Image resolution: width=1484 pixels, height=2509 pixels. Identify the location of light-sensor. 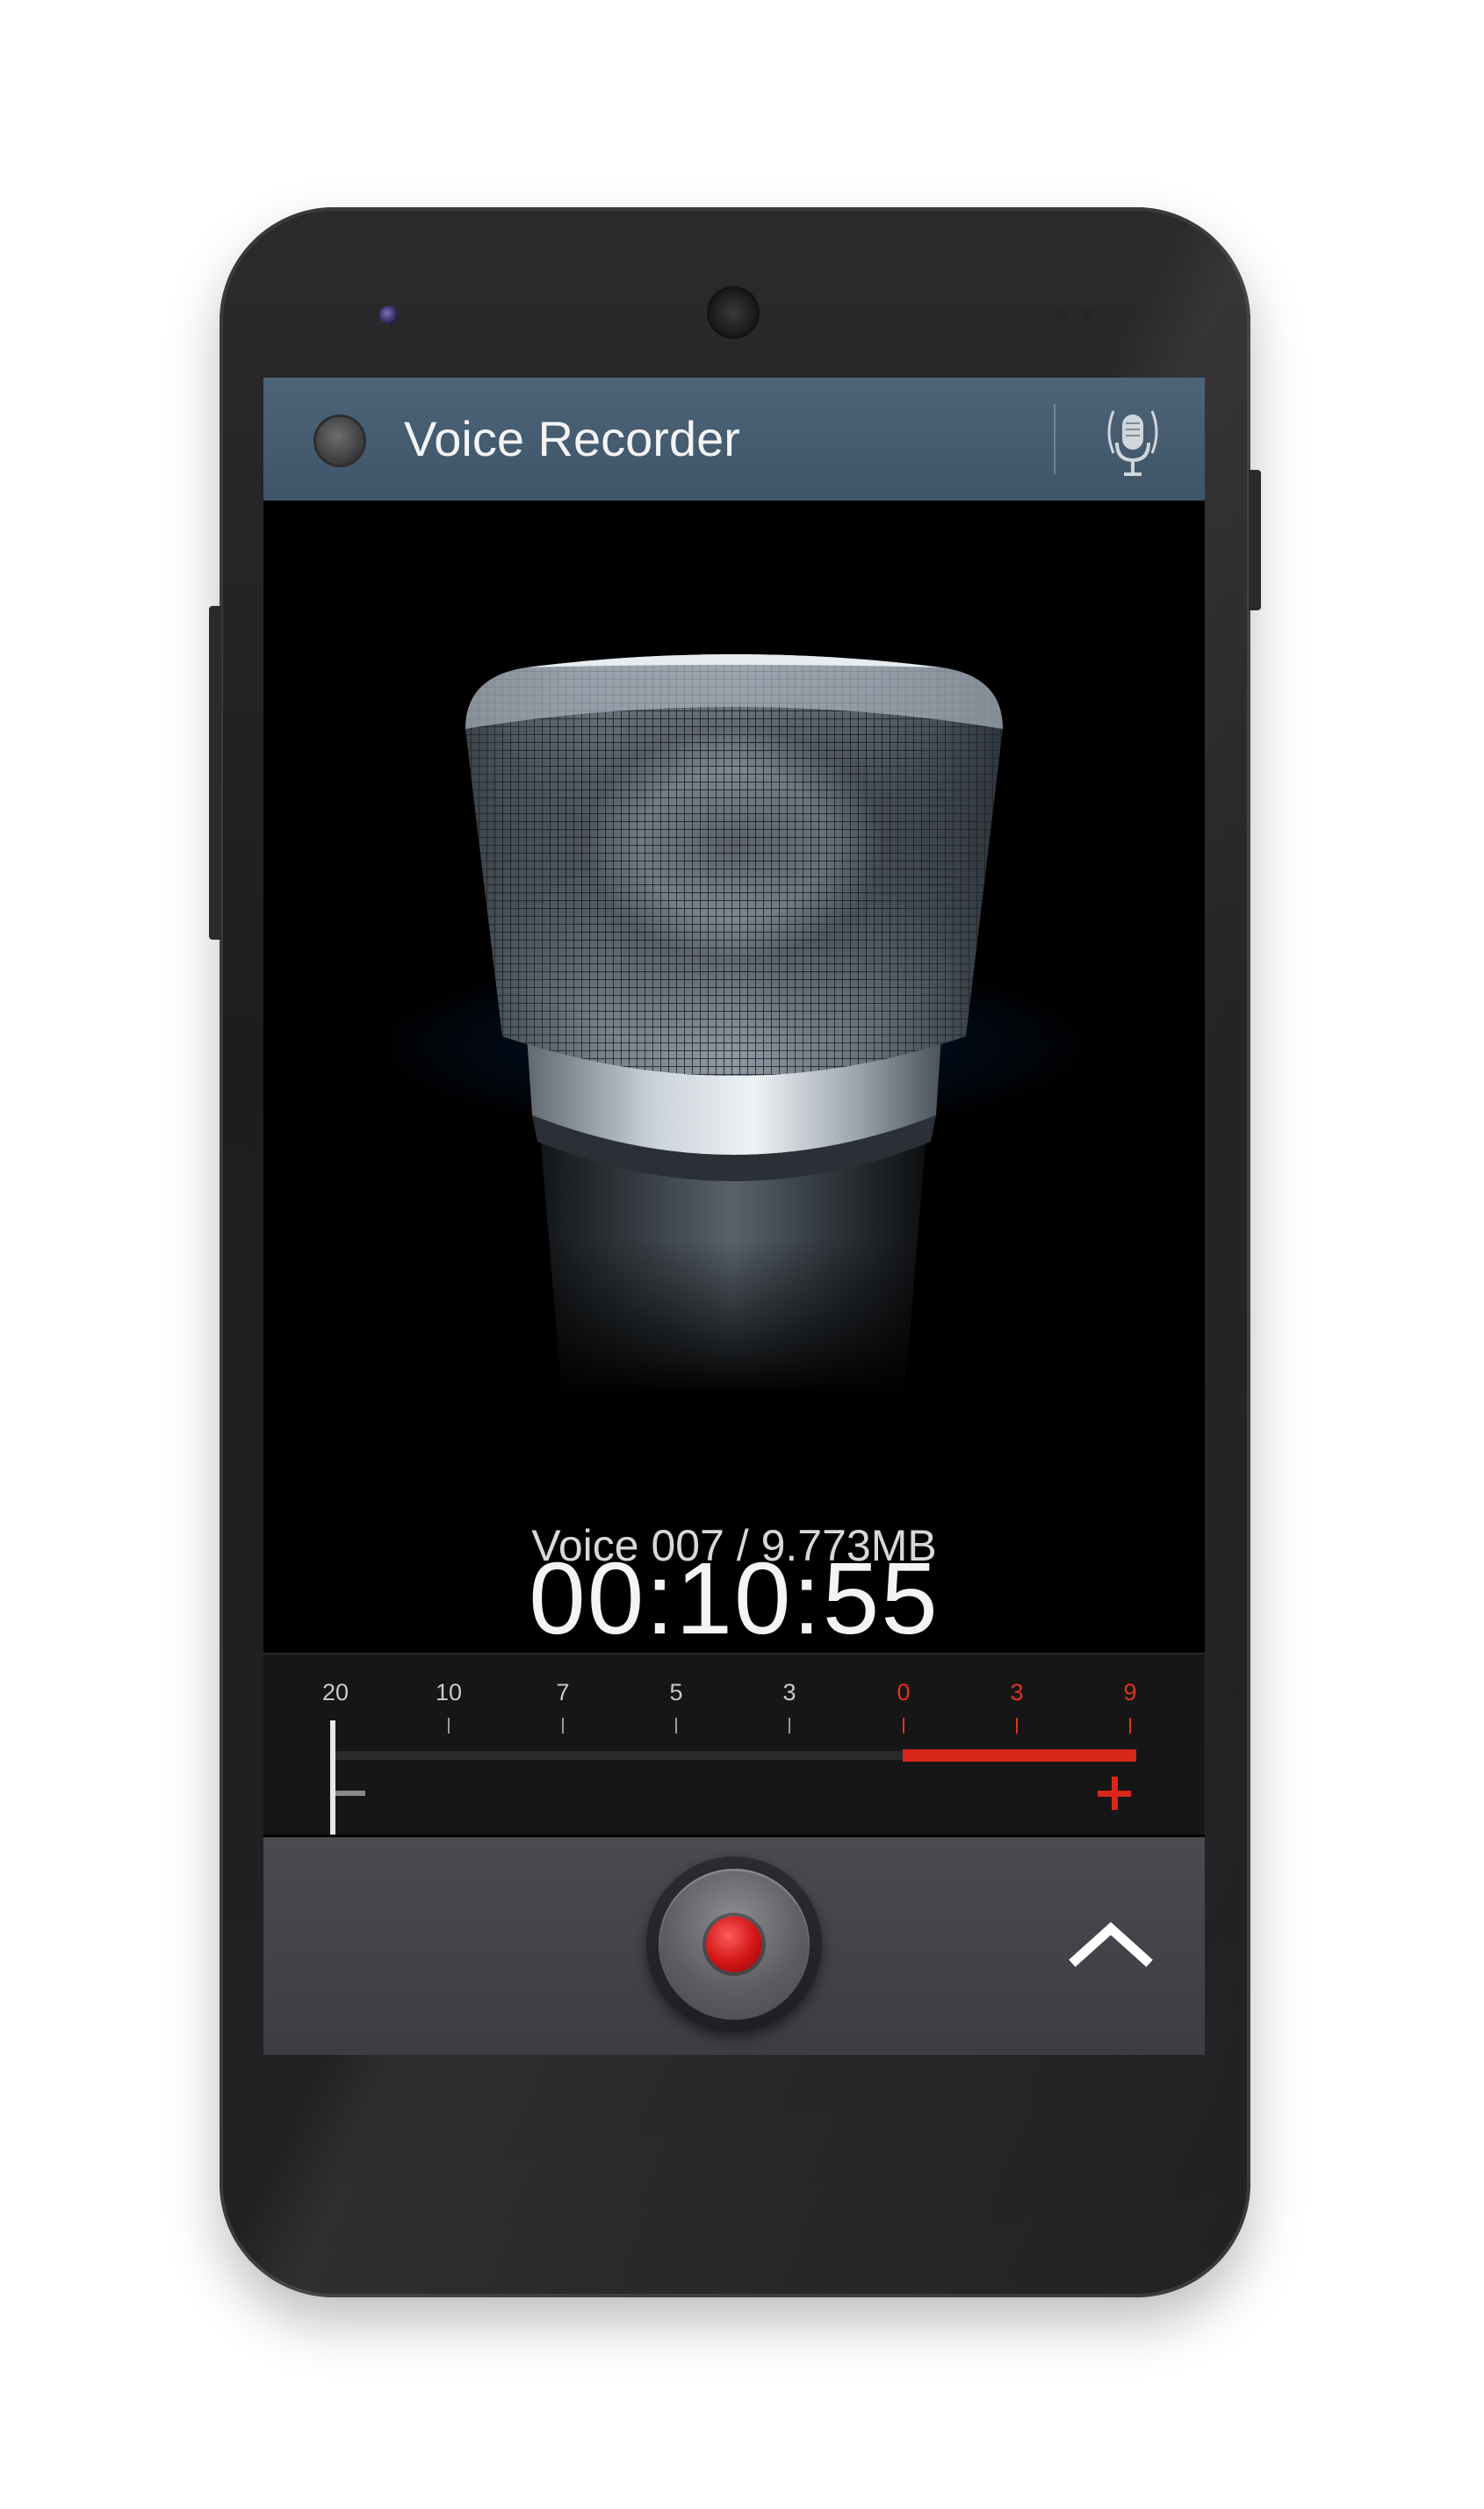
(1088, 313).